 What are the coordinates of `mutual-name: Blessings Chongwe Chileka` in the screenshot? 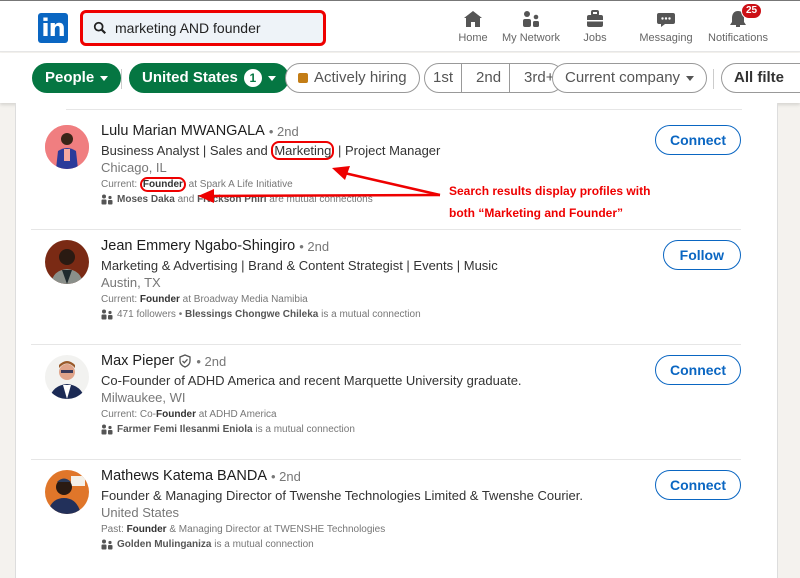 It's located at (251, 314).